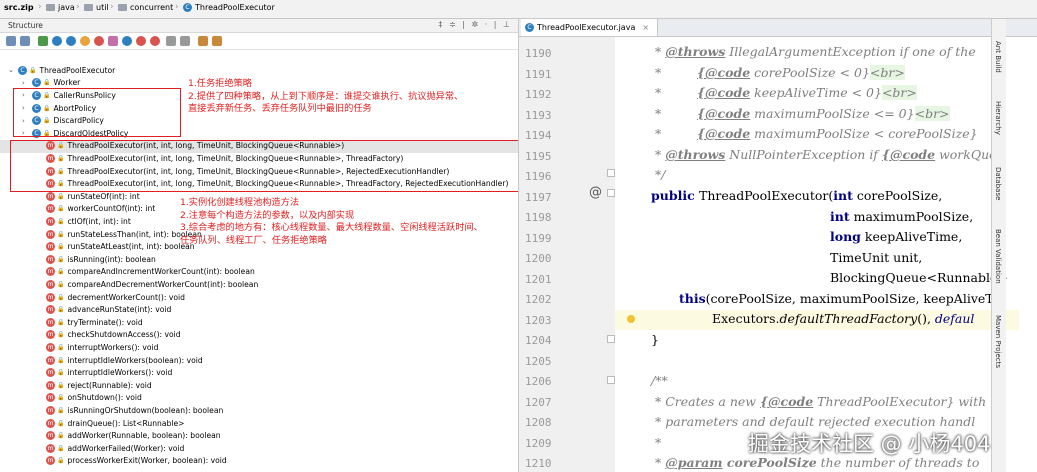 This screenshot has height=472, width=1037. I want to click on policy-note-line: 2.提供了四种策略，从上到下顺序是：谁提交谁执行、抗议抛异常、, so click(326, 96).